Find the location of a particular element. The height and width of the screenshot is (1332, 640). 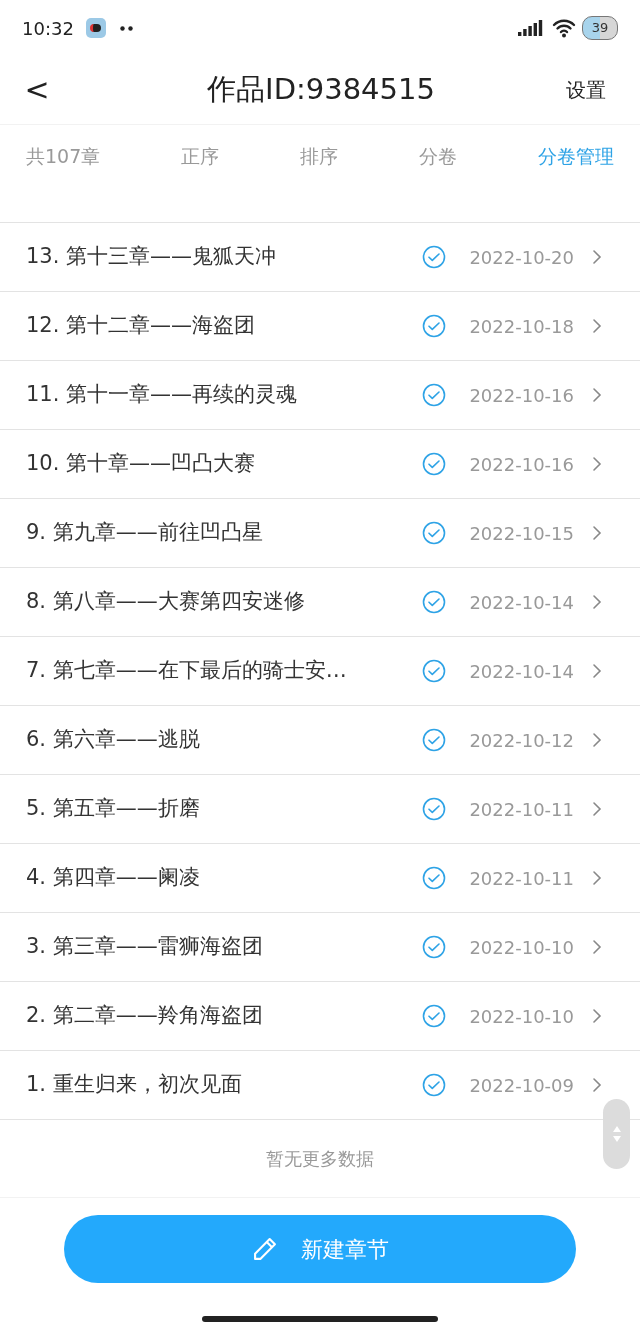

settings-button: 设置 is located at coordinates (586, 90).